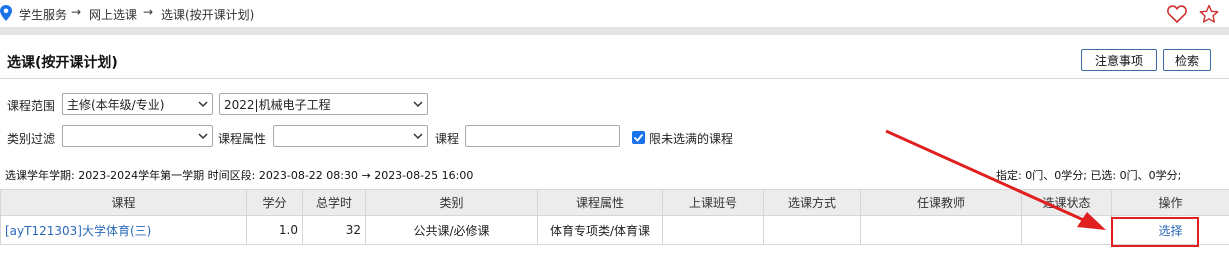 Image resolution: width=1229 pixels, height=257 pixels. Describe the element at coordinates (242, 139) in the screenshot. I see `attribute-label: 课程属性` at that location.